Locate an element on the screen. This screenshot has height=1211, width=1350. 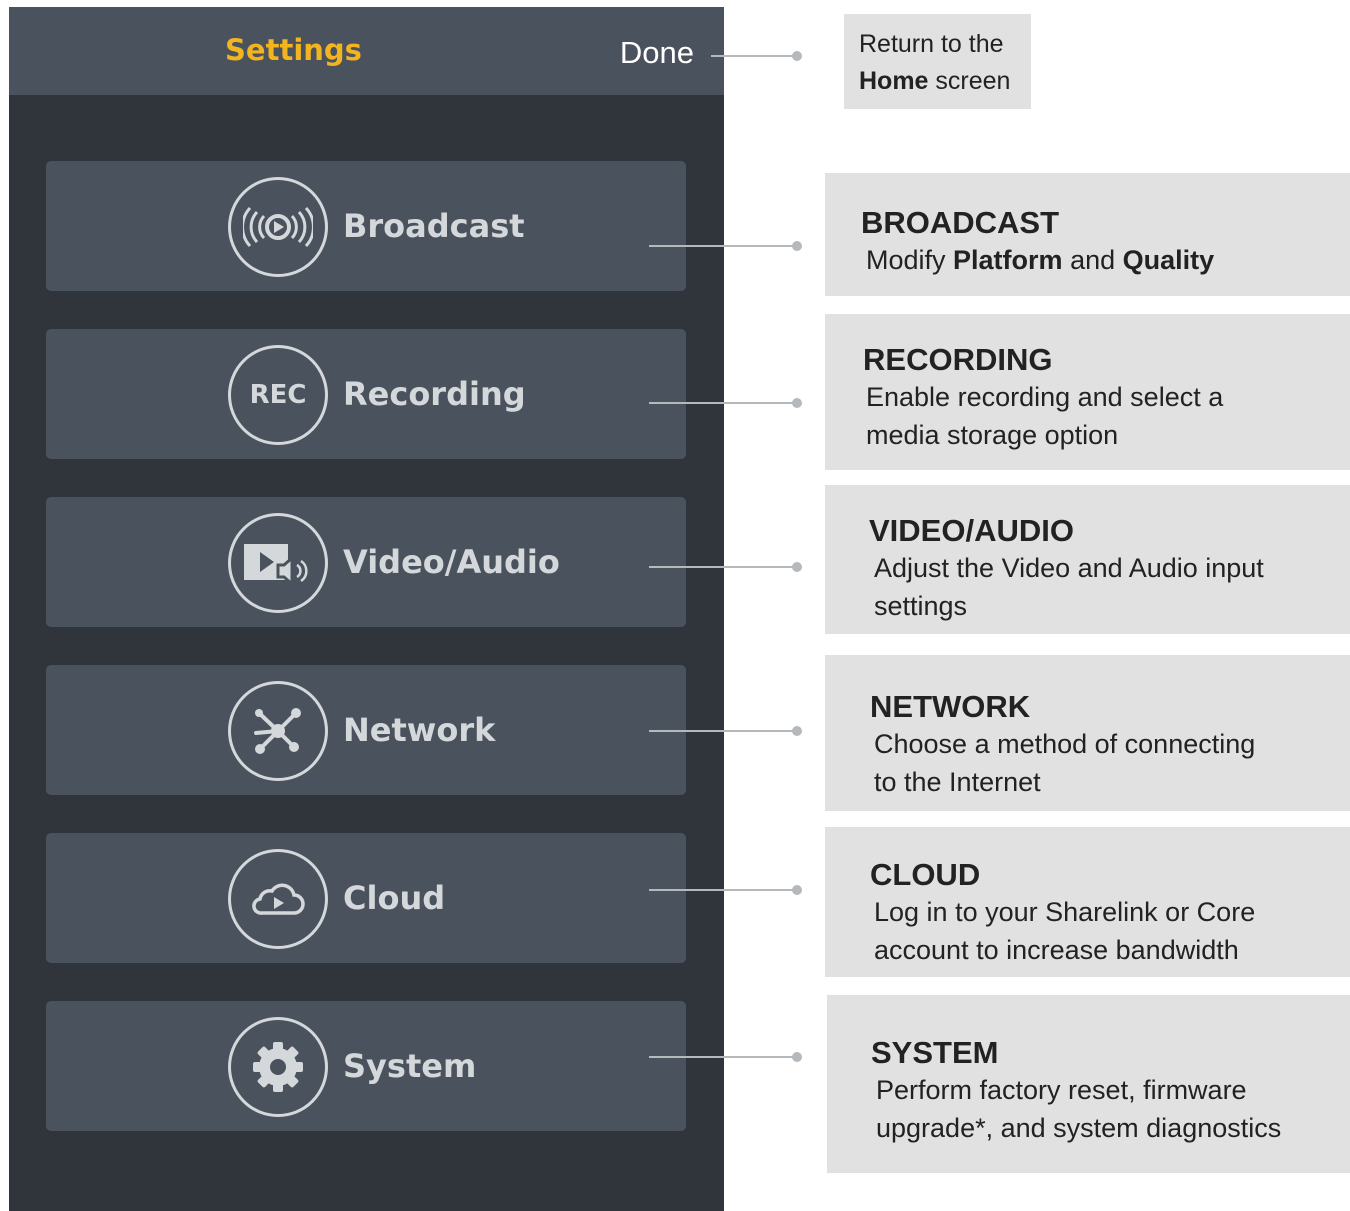
callout-title: SYSTEM is located at coordinates (935, 1052).